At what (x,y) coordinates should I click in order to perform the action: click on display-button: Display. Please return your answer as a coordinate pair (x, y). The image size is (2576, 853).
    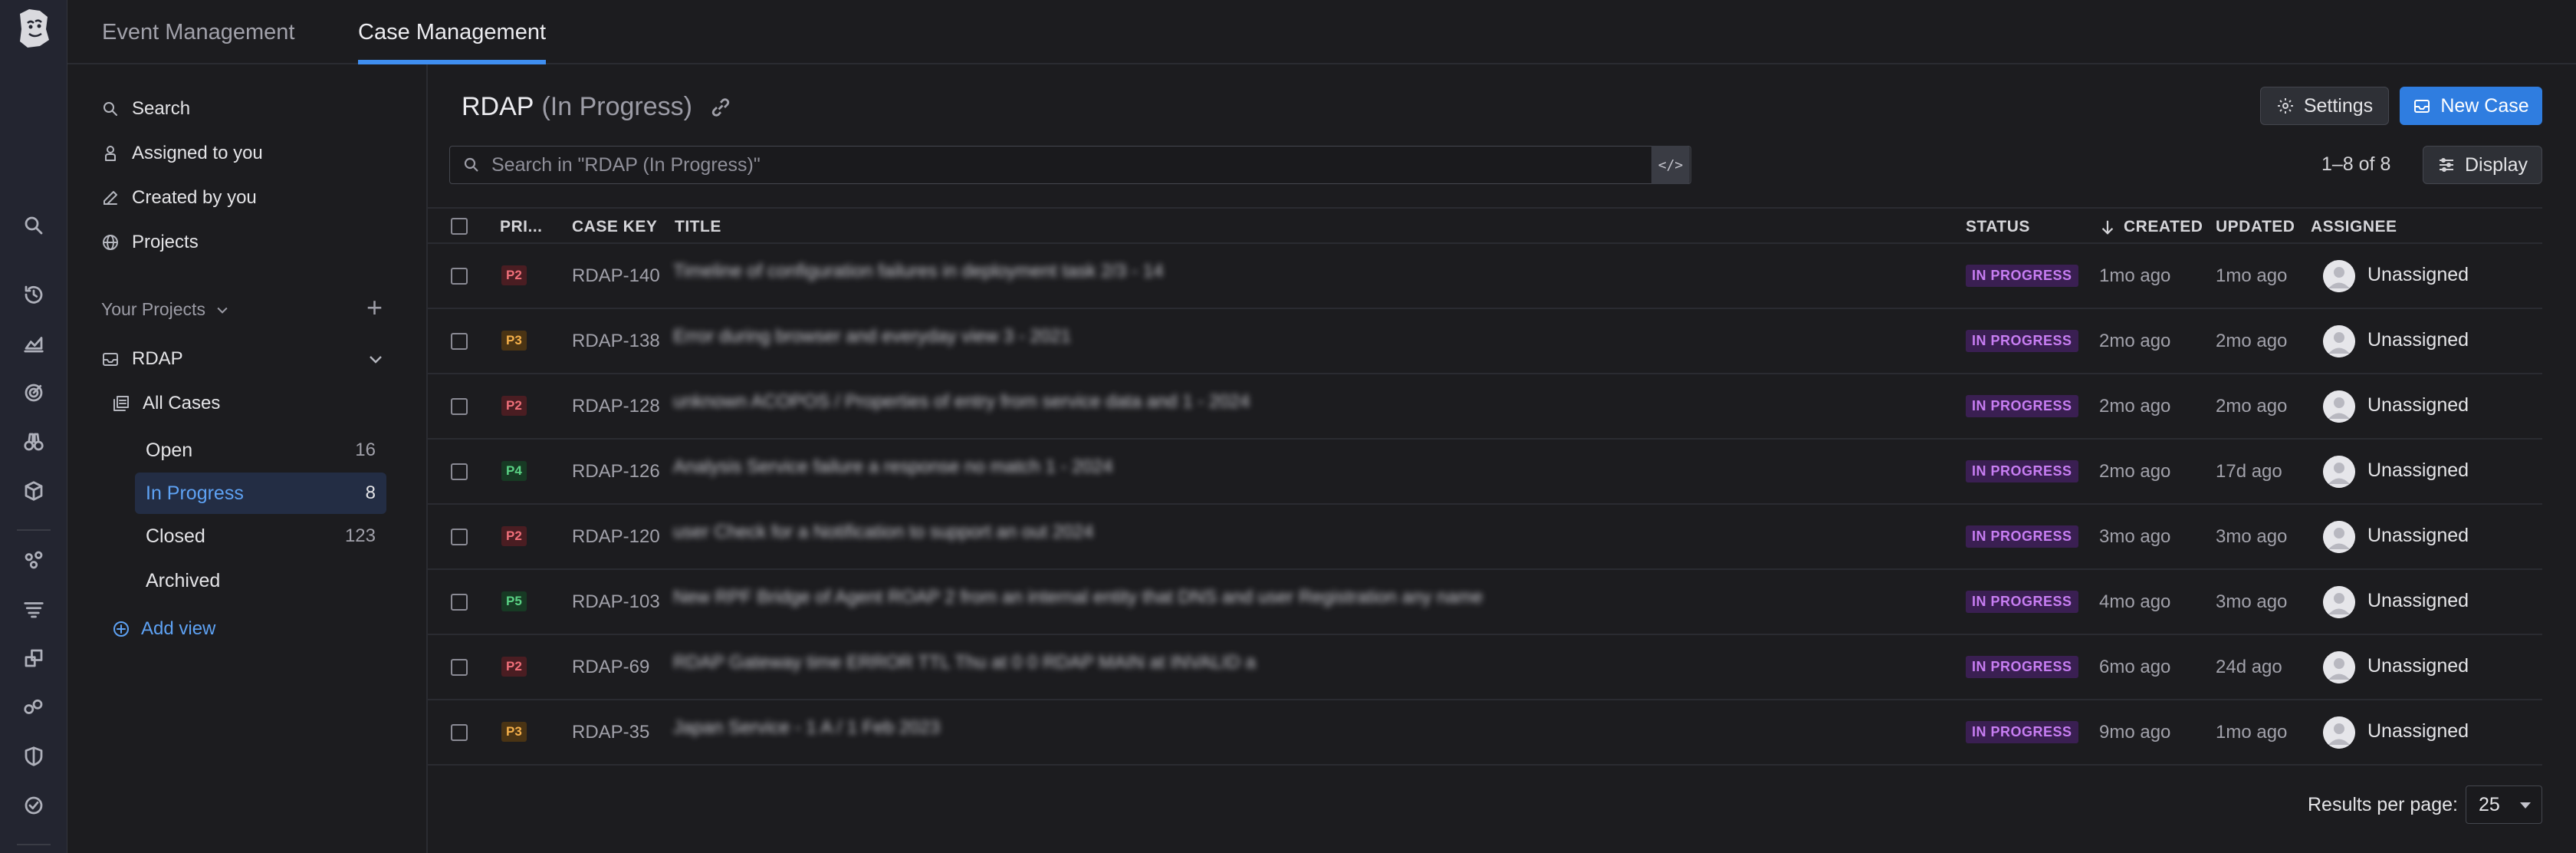
    Looking at the image, I should click on (2482, 165).